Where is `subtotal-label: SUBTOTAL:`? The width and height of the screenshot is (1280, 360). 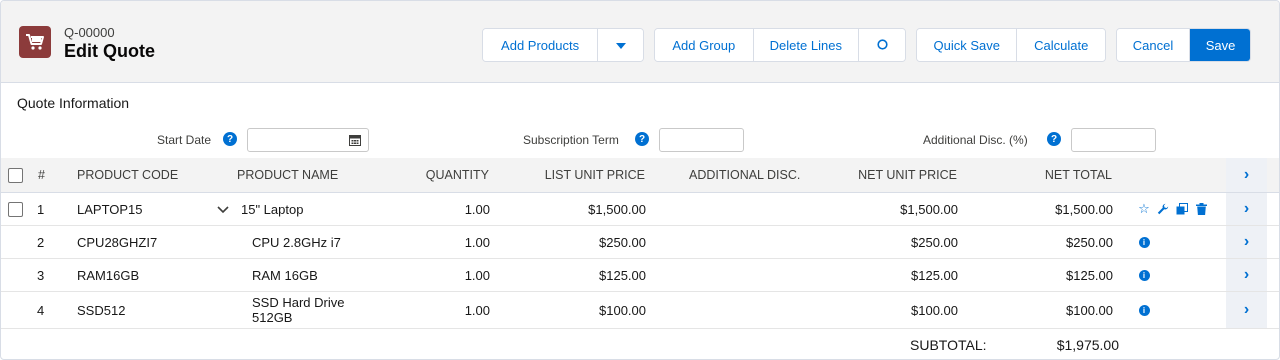 subtotal-label: SUBTOTAL: is located at coordinates (948, 345).